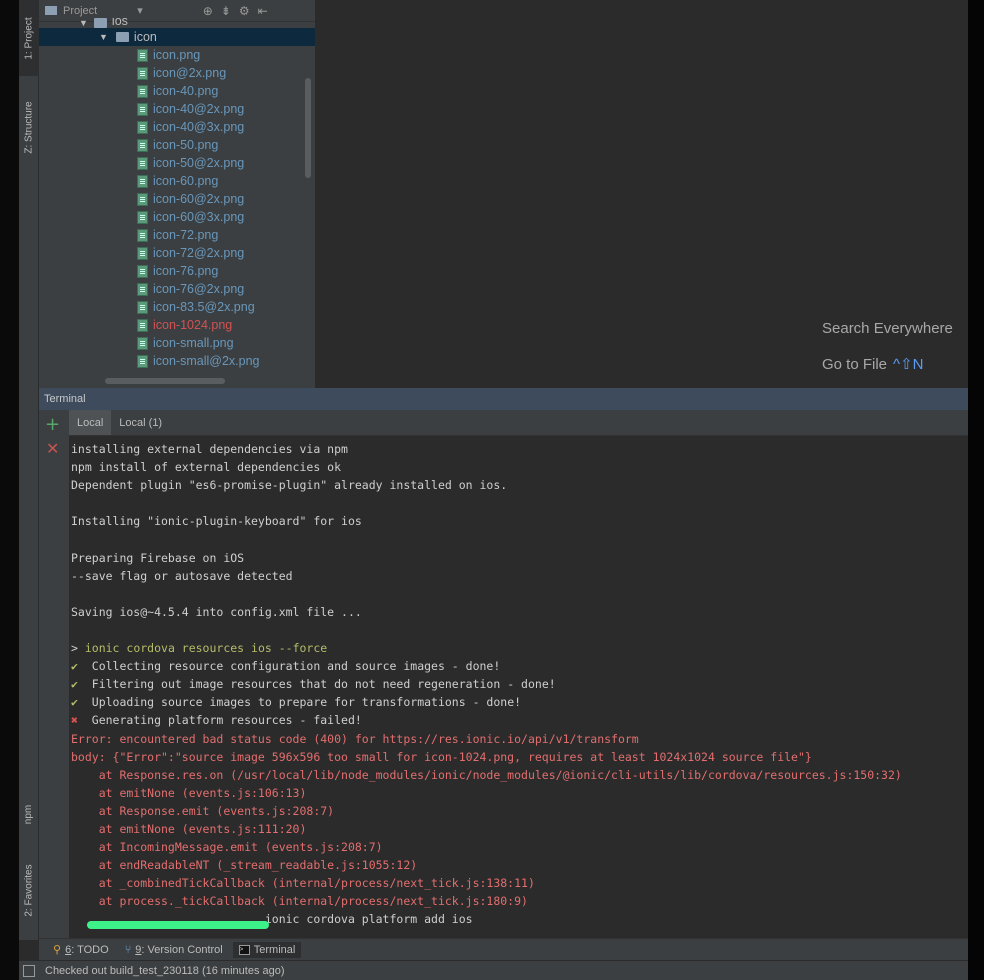  I want to click on gear-icon: ⚙, so click(244, 11).